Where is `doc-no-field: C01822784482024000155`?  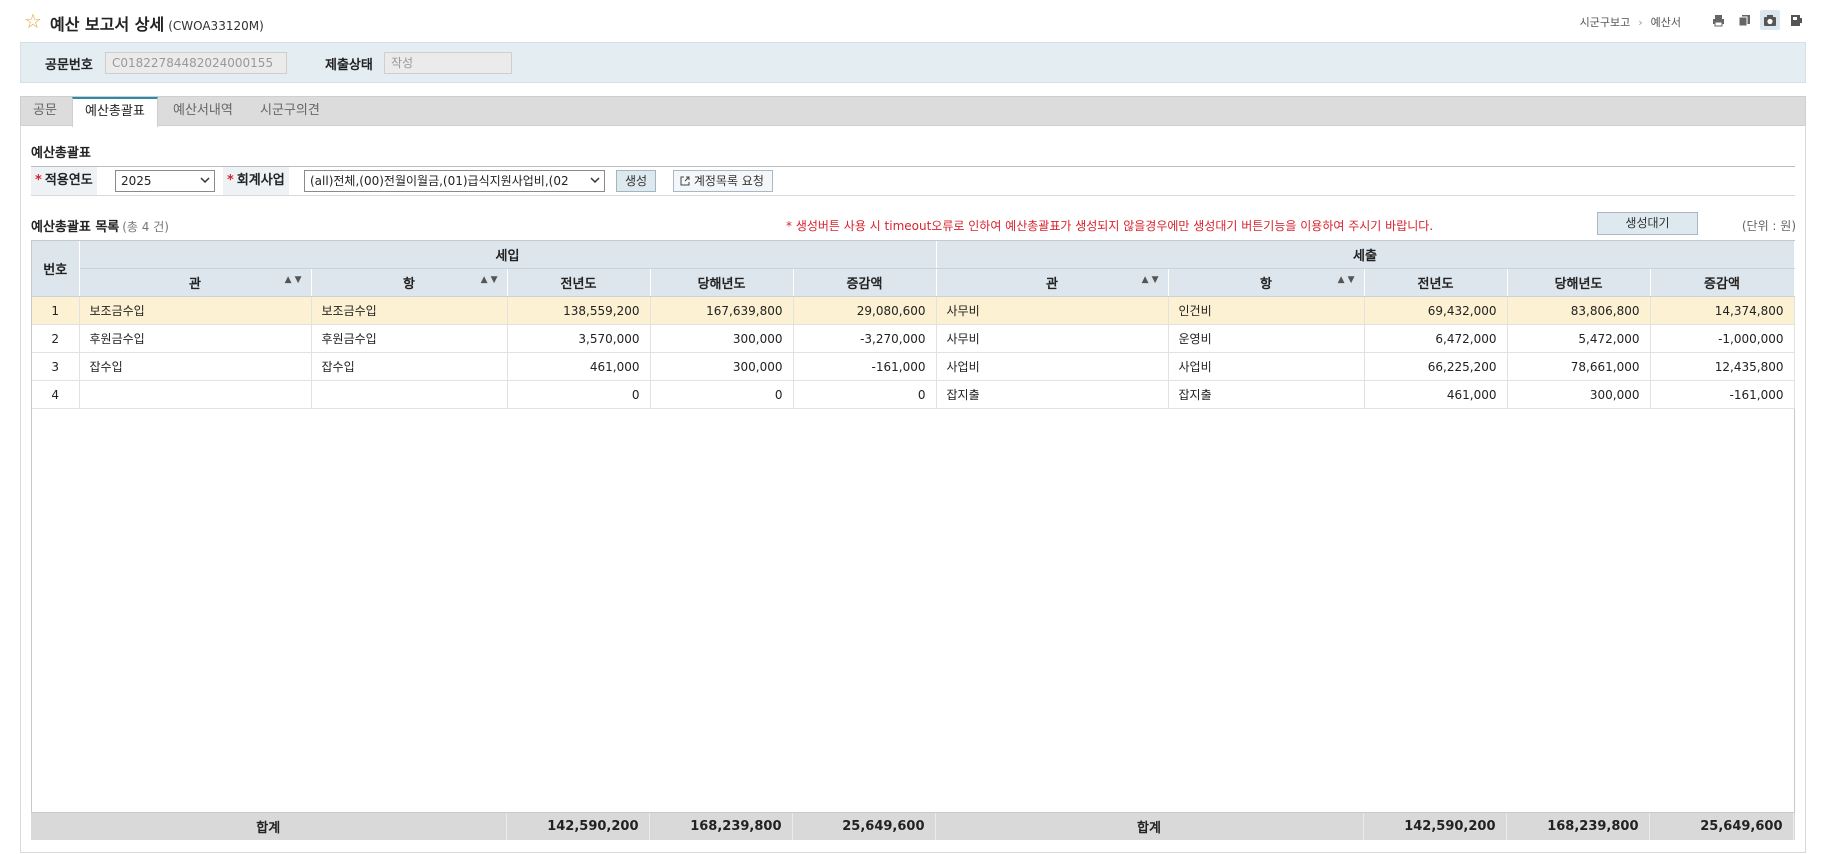
doc-no-field: C01822784482024000155 is located at coordinates (196, 63).